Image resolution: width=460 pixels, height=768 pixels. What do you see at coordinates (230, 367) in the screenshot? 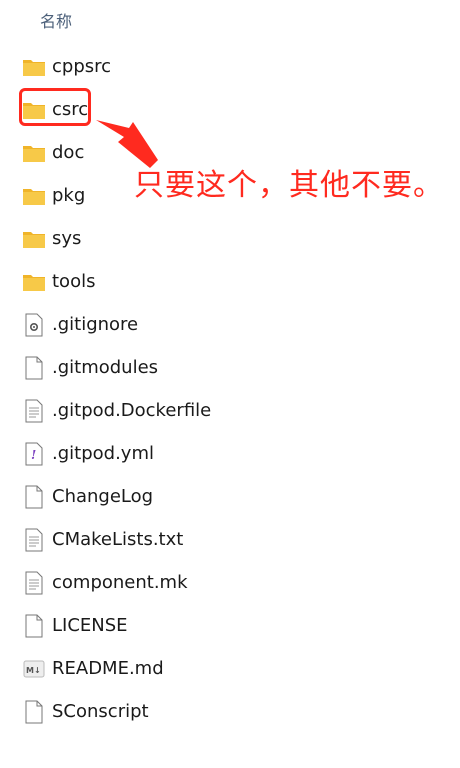
I see `list-item-gitmodules: .gitmodules` at bounding box center [230, 367].